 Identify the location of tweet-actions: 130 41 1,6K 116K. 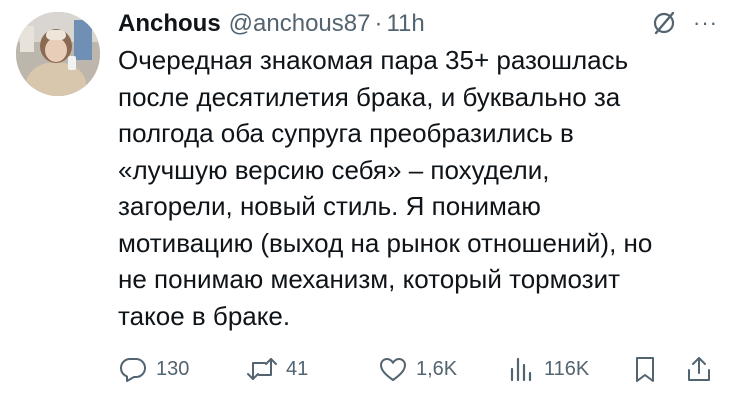
(420, 369).